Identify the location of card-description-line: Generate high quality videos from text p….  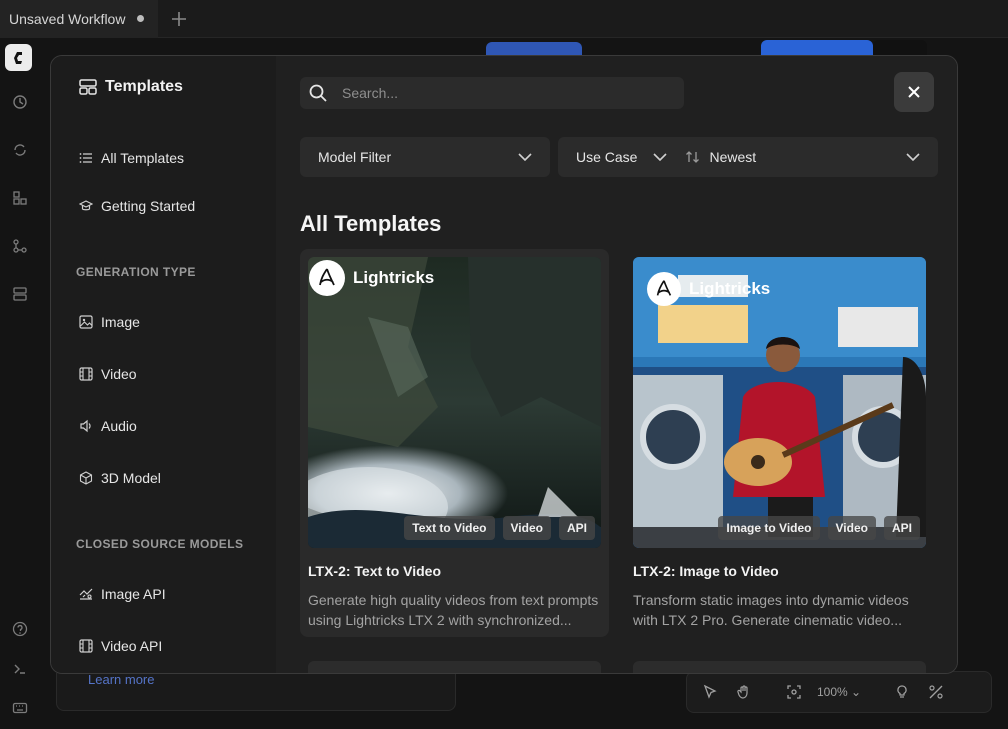
(453, 600).